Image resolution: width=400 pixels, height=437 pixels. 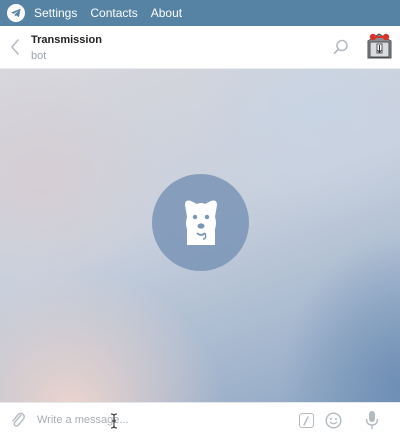 I want to click on top-nav-bar: Settings Contacts About, so click(x=200, y=13).